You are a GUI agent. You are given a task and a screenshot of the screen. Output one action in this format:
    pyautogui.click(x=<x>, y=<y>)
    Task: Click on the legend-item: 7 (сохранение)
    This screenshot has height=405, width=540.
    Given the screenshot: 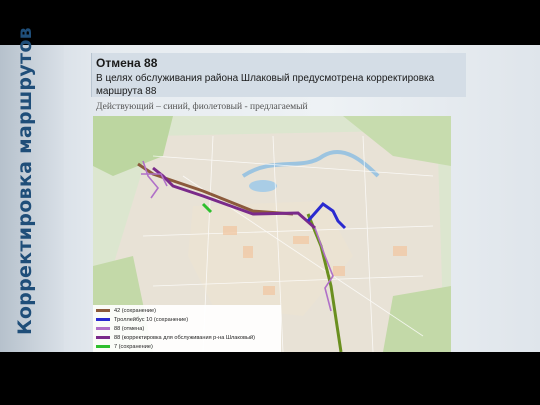 What is the action you would take?
    pyautogui.click(x=124, y=346)
    